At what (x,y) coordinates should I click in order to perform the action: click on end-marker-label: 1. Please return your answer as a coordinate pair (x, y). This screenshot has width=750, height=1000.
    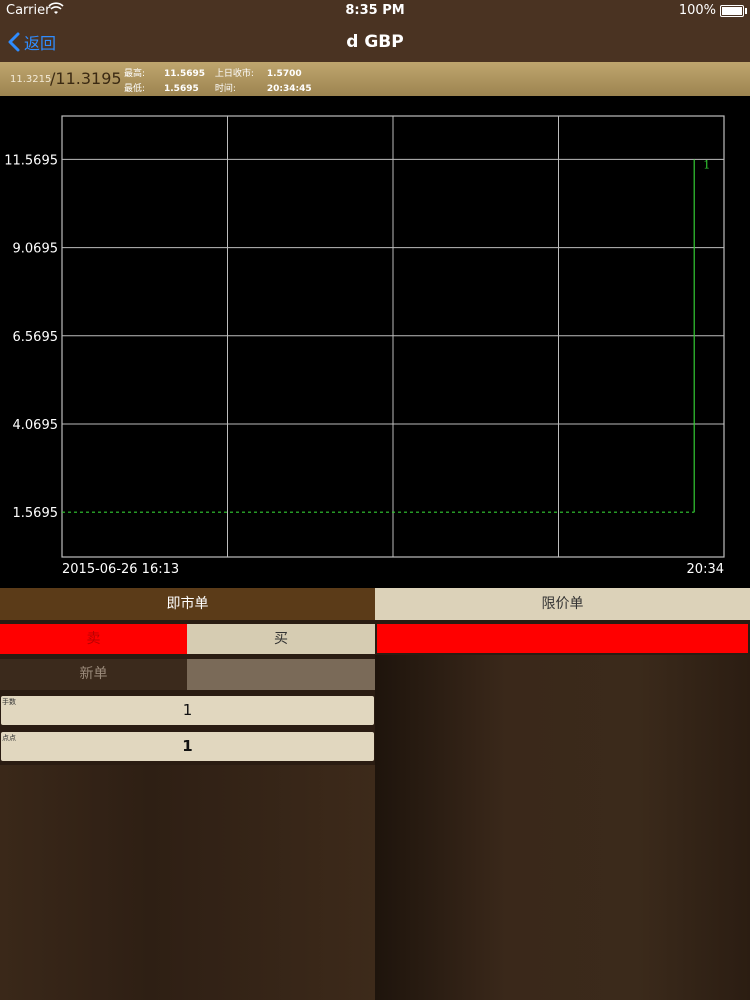
    Looking at the image, I should click on (706, 164).